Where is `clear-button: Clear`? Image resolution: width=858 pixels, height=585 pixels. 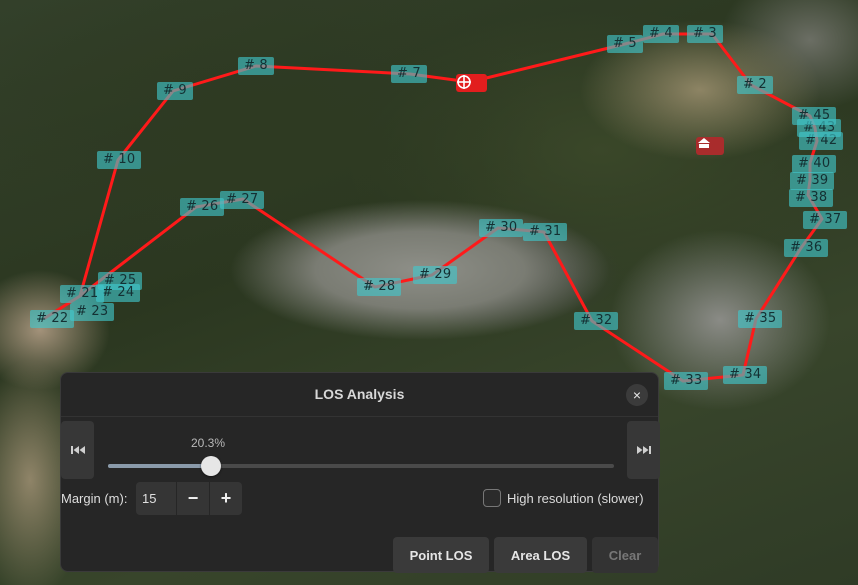
clear-button: Clear is located at coordinates (625, 555).